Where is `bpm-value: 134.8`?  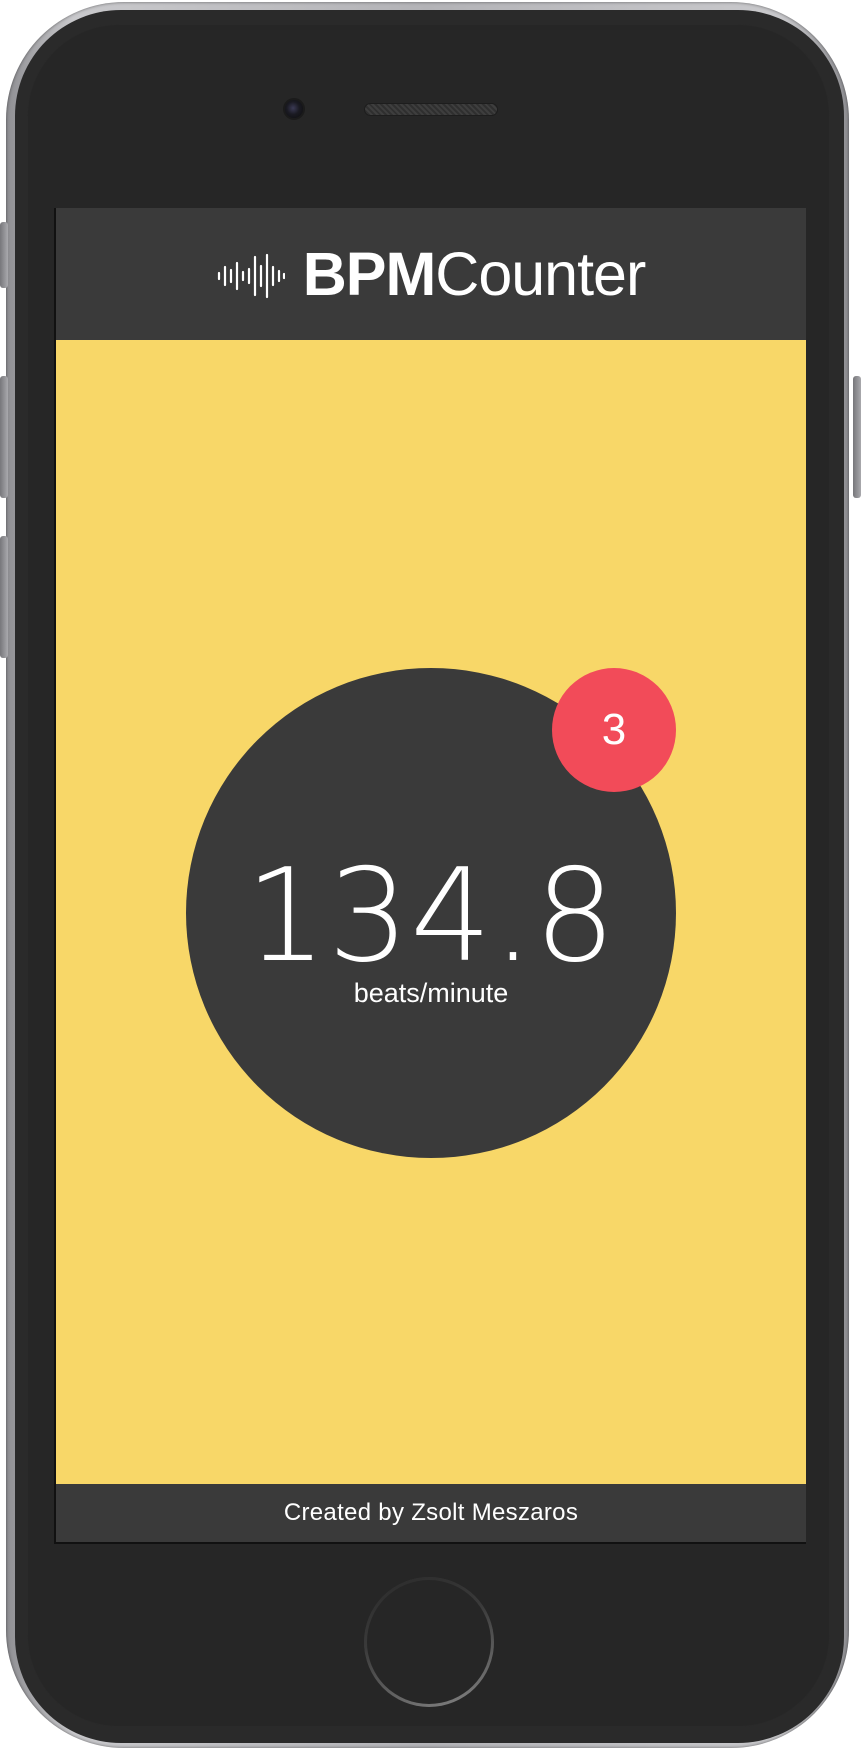 bpm-value: 134.8 is located at coordinates (431, 916).